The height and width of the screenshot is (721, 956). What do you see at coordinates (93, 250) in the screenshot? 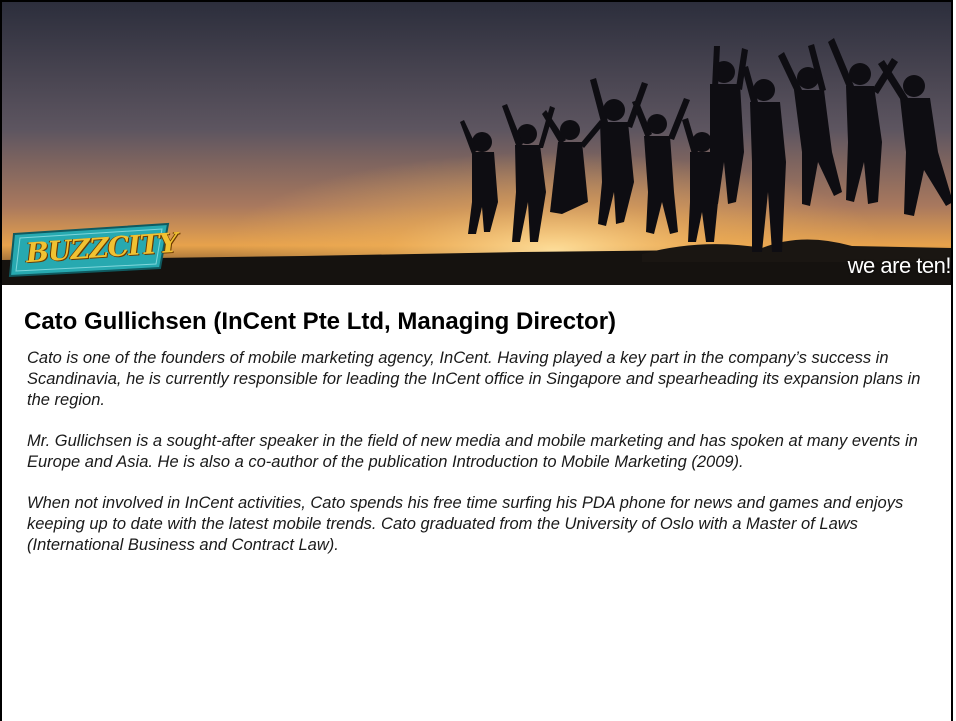
I see `buzzcity-logo: BUZZCITY` at bounding box center [93, 250].